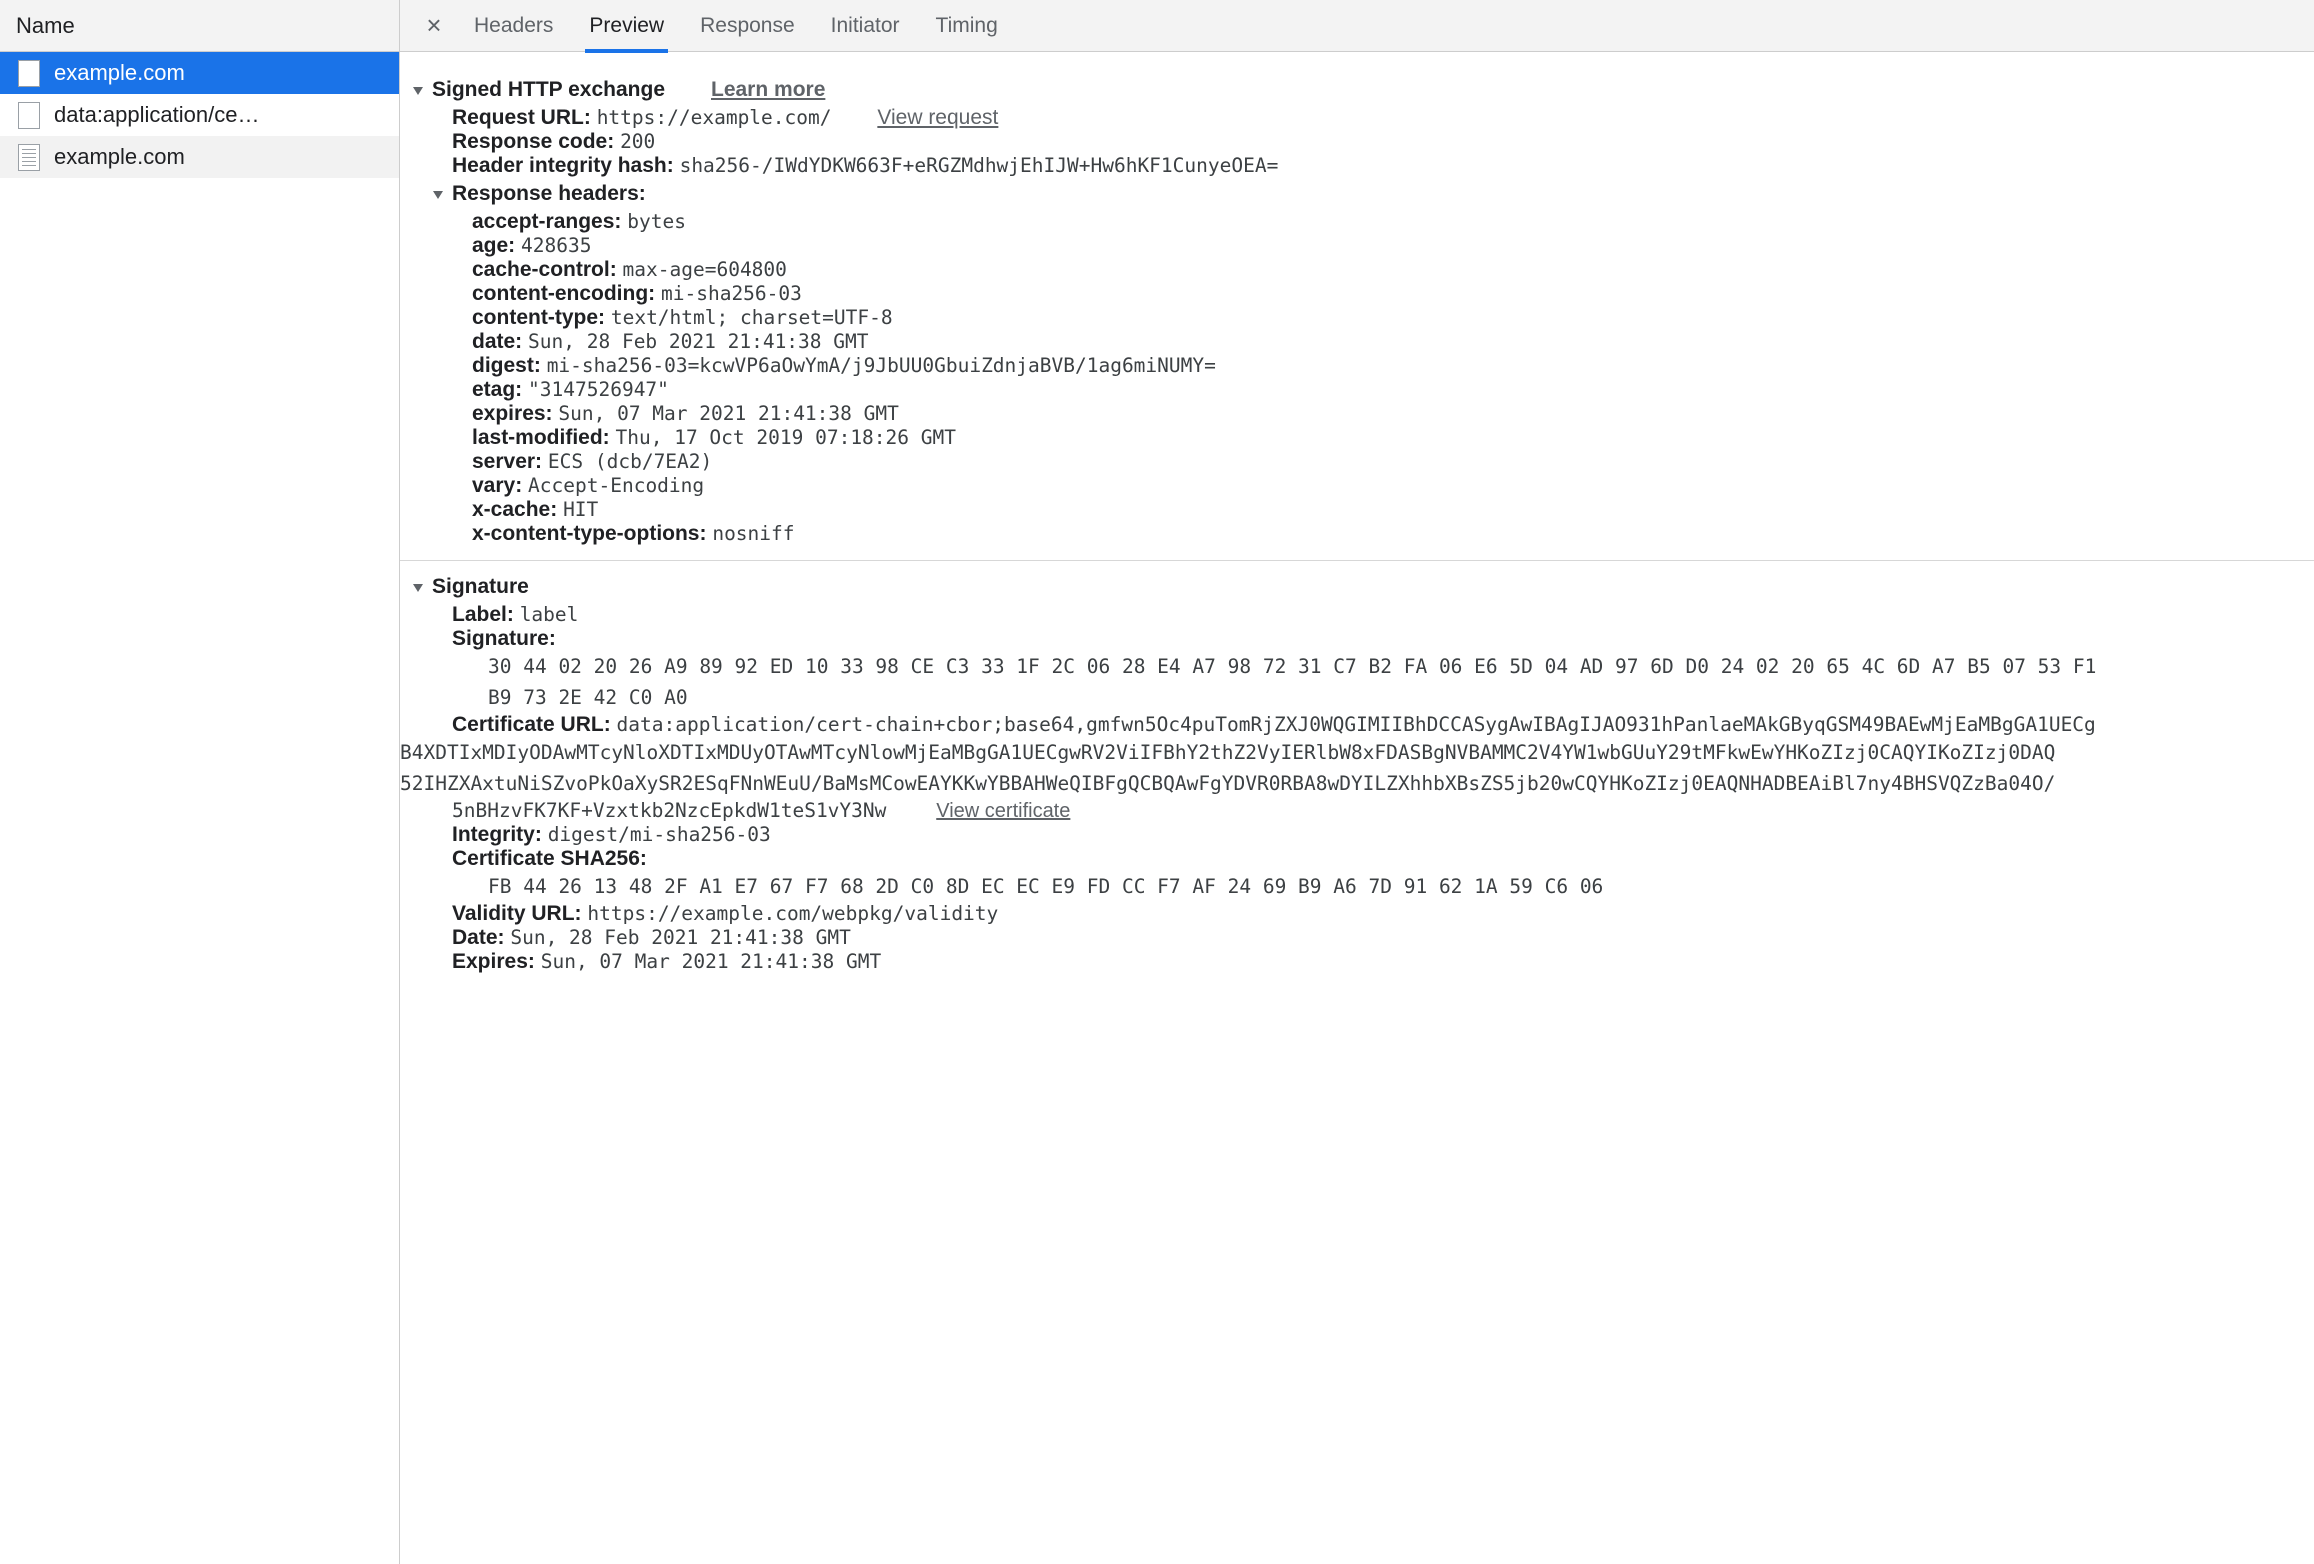  Describe the element at coordinates (865, 26) in the screenshot. I see `tab-initiator: Initiator` at that location.